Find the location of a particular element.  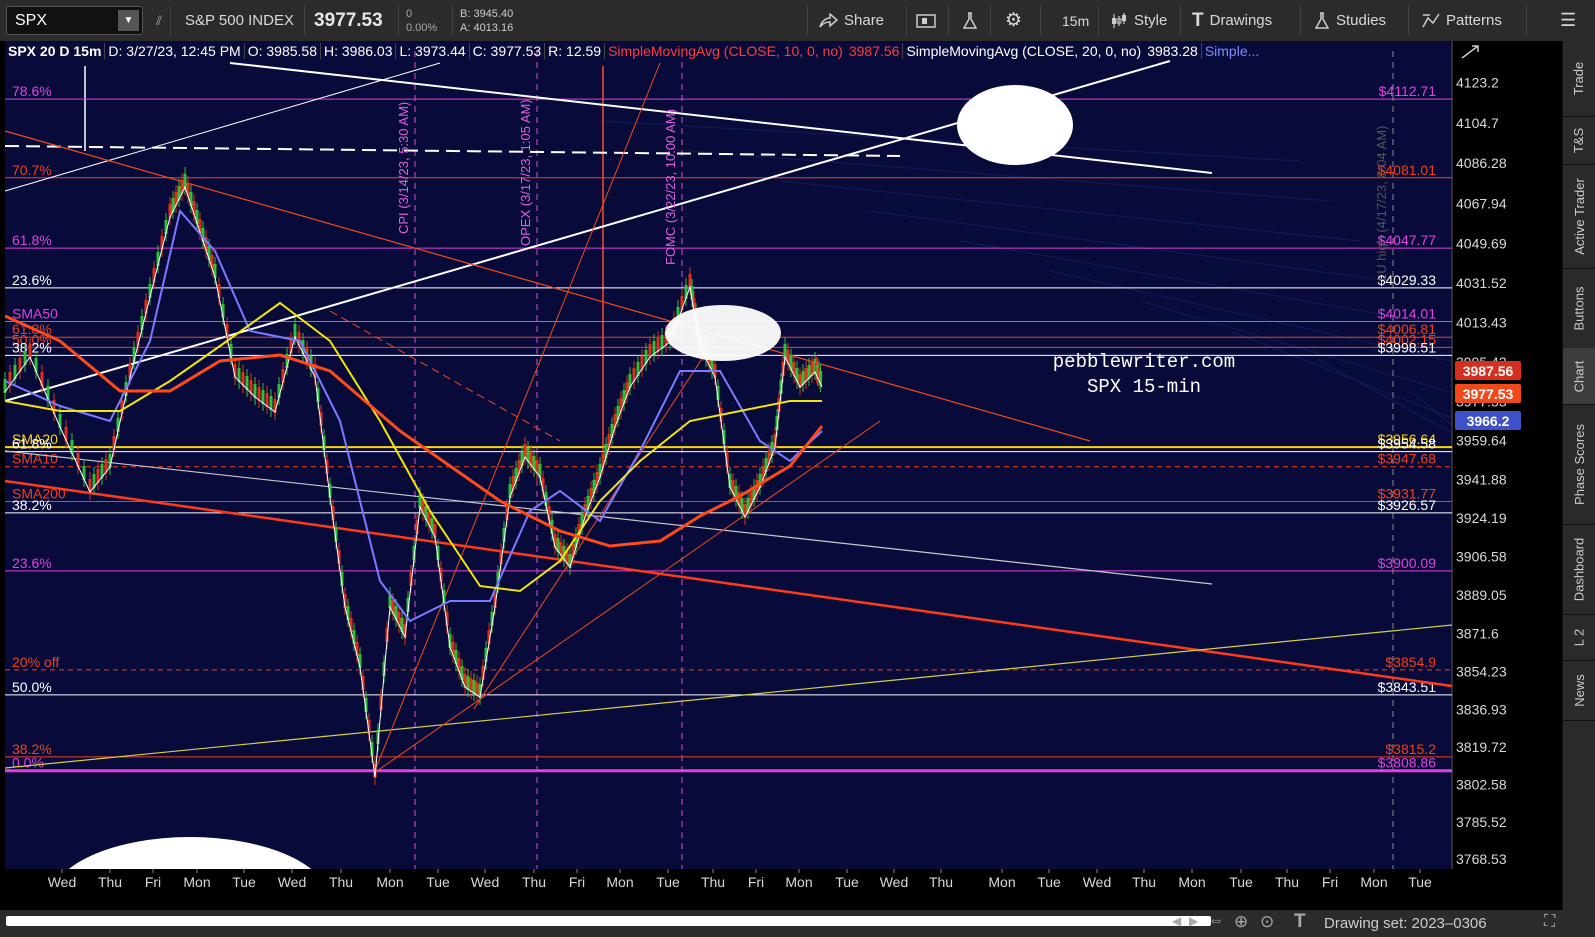

studies-button: Studies is located at coordinates (1350, 20).